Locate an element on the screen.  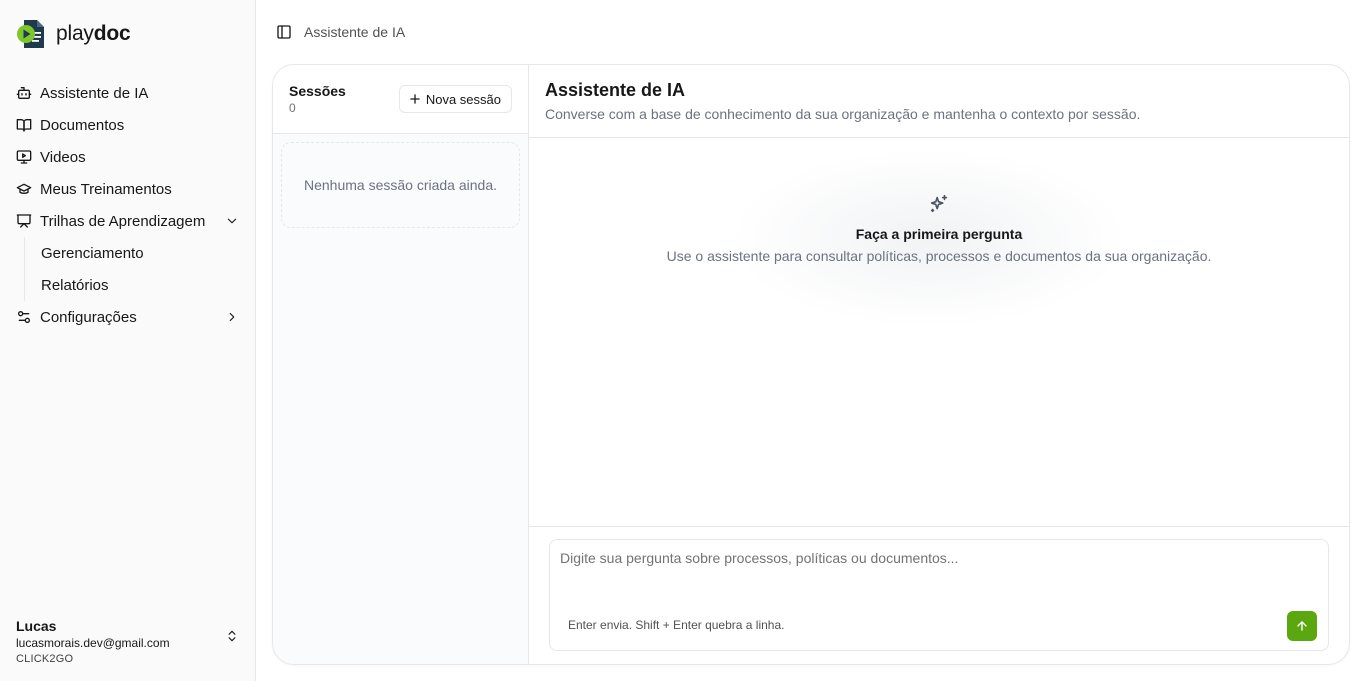
graduation-cap-icon is located at coordinates (24, 189).